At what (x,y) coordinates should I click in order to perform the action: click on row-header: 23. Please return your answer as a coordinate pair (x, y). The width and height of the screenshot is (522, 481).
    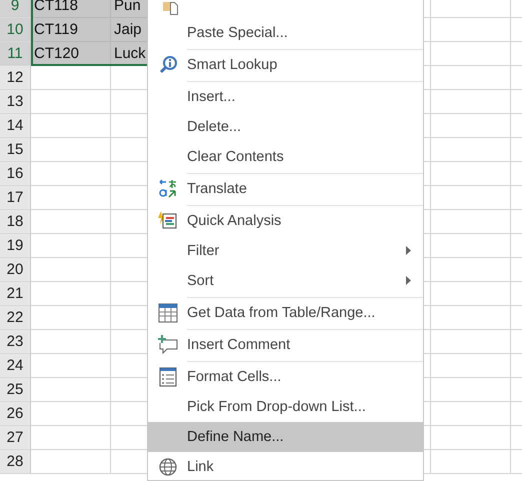
    Looking at the image, I should click on (15, 342).